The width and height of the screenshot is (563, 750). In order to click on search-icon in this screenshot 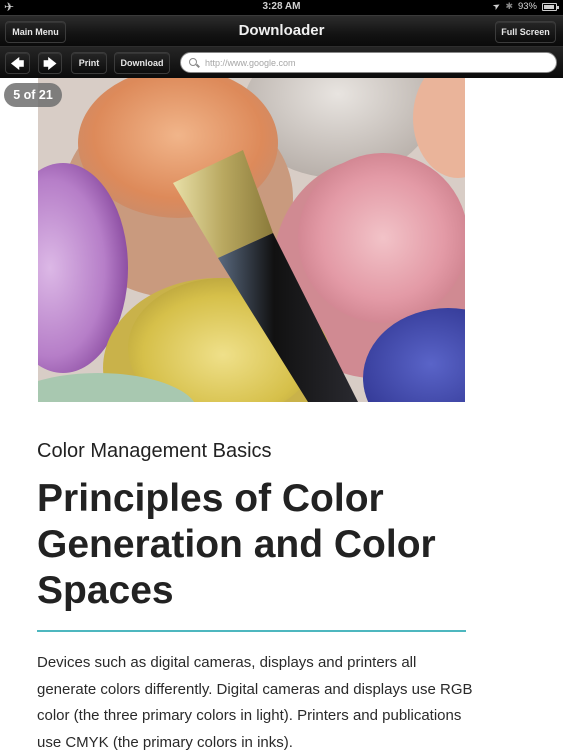, I will do `click(194, 62)`.